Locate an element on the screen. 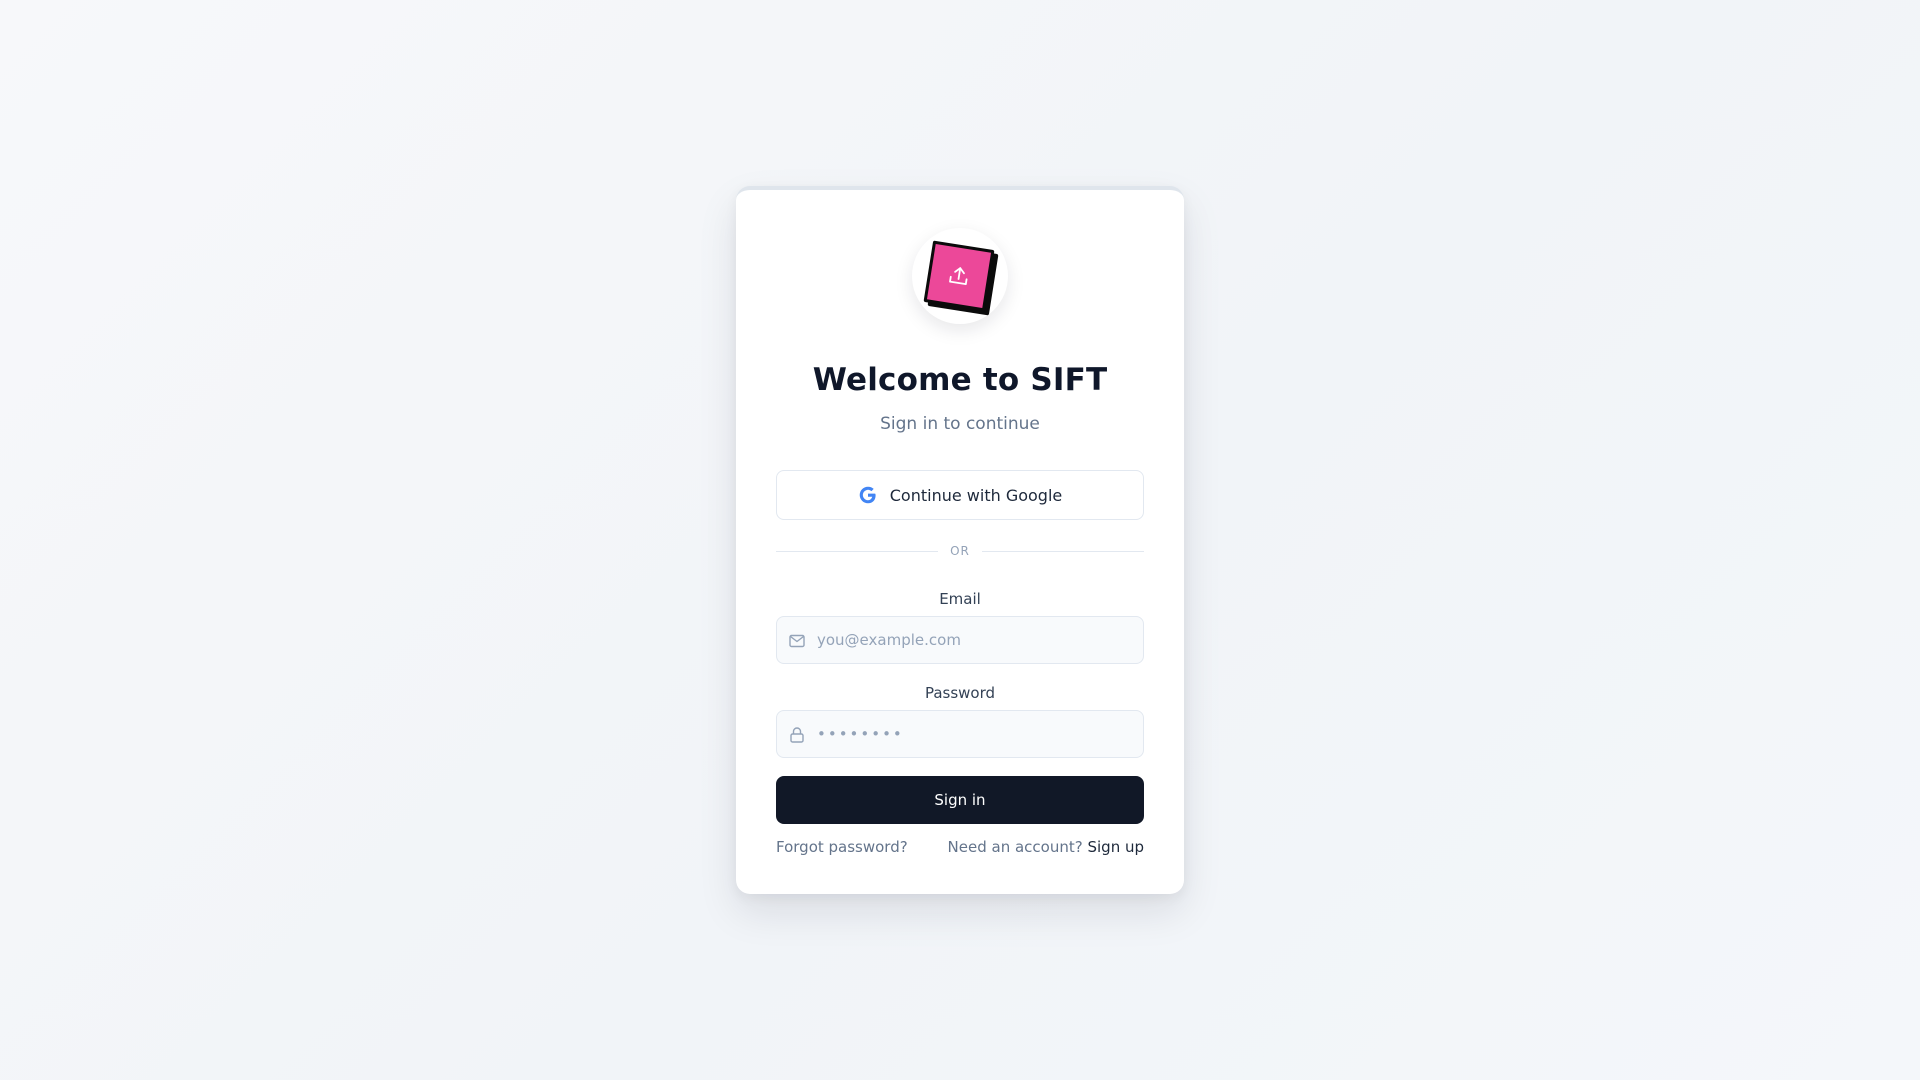 Image resolution: width=1920 pixels, height=1080 pixels. page-subtitle: Sign in to continue is located at coordinates (960, 424).